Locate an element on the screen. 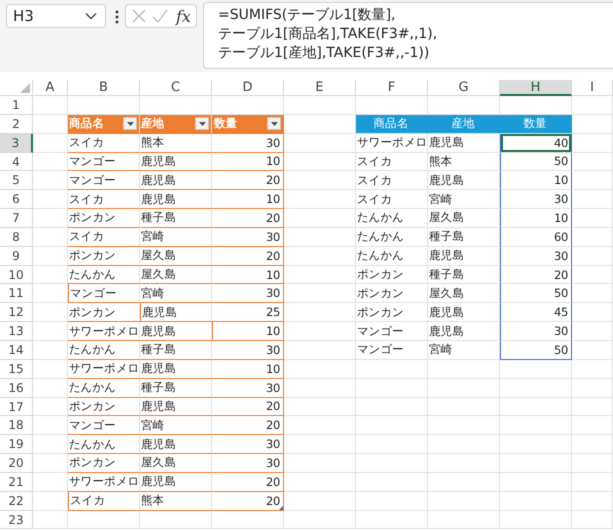  row-header: 12 is located at coordinates (16, 312).